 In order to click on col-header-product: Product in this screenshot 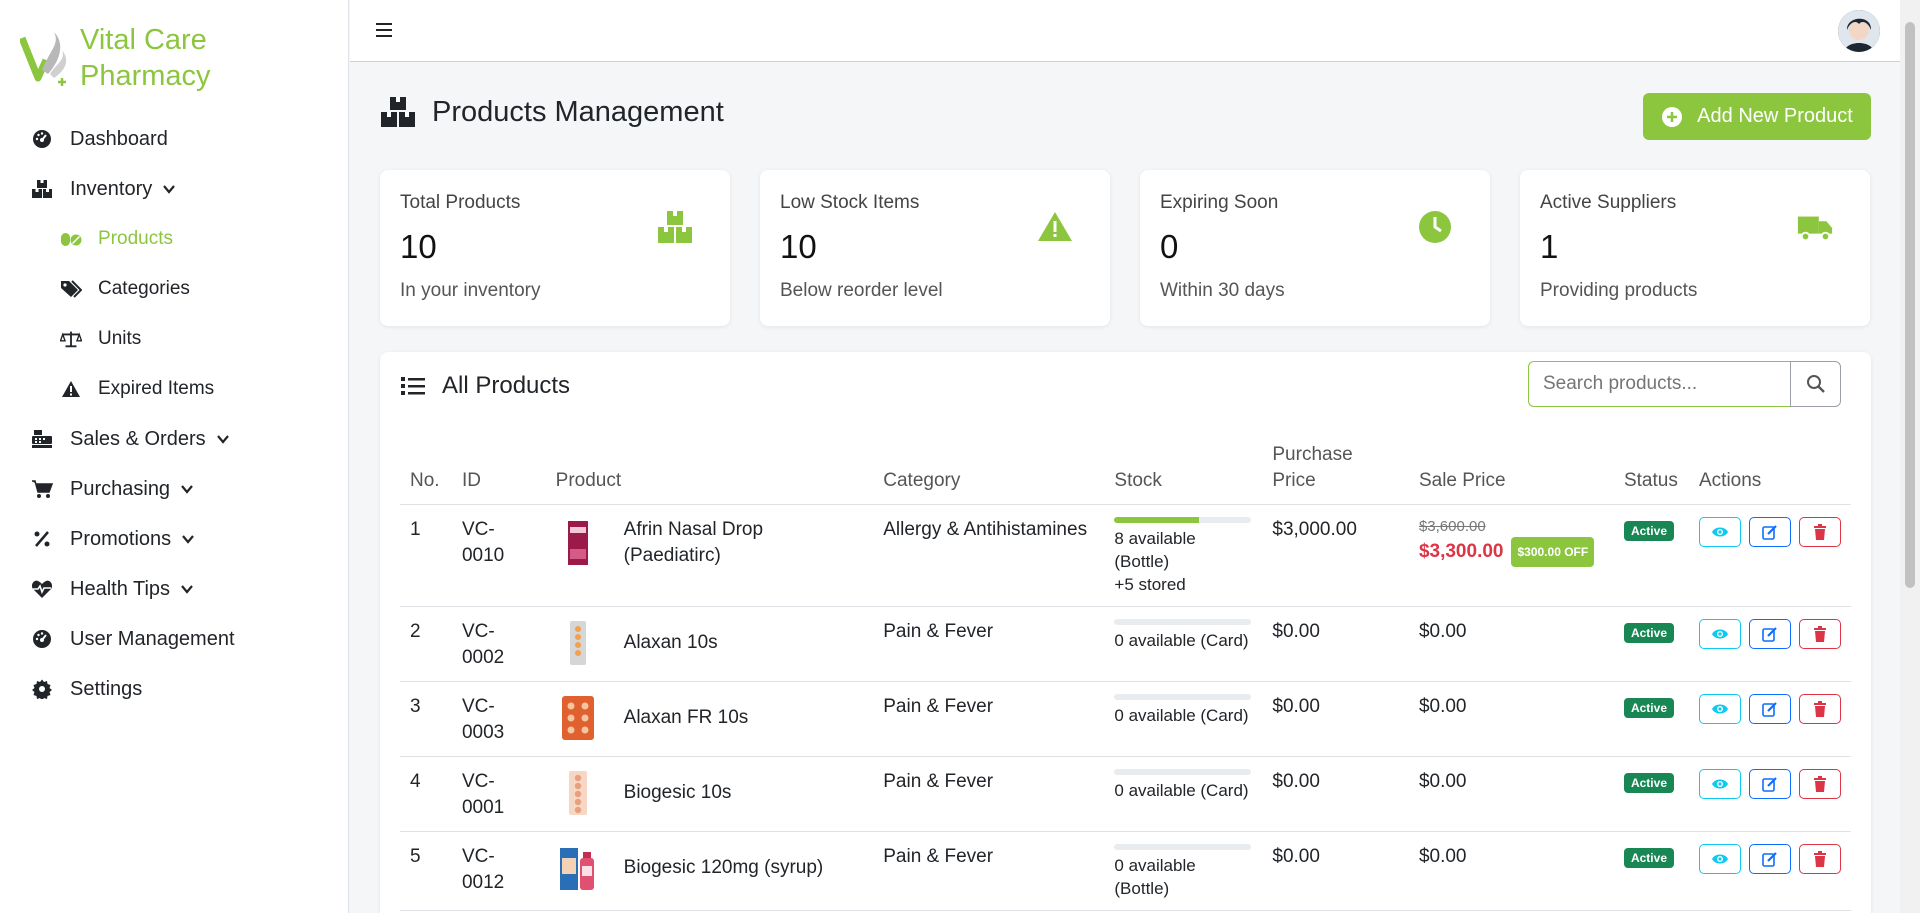, I will do `click(709, 473)`.